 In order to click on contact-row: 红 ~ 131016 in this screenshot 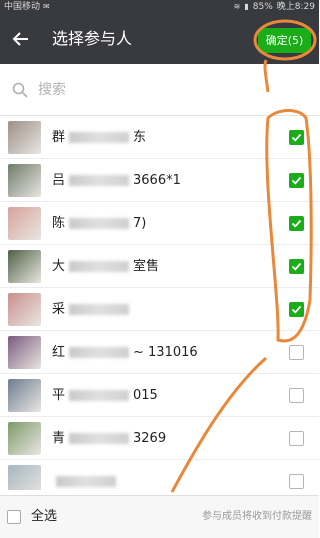, I will do `click(159, 352)`.